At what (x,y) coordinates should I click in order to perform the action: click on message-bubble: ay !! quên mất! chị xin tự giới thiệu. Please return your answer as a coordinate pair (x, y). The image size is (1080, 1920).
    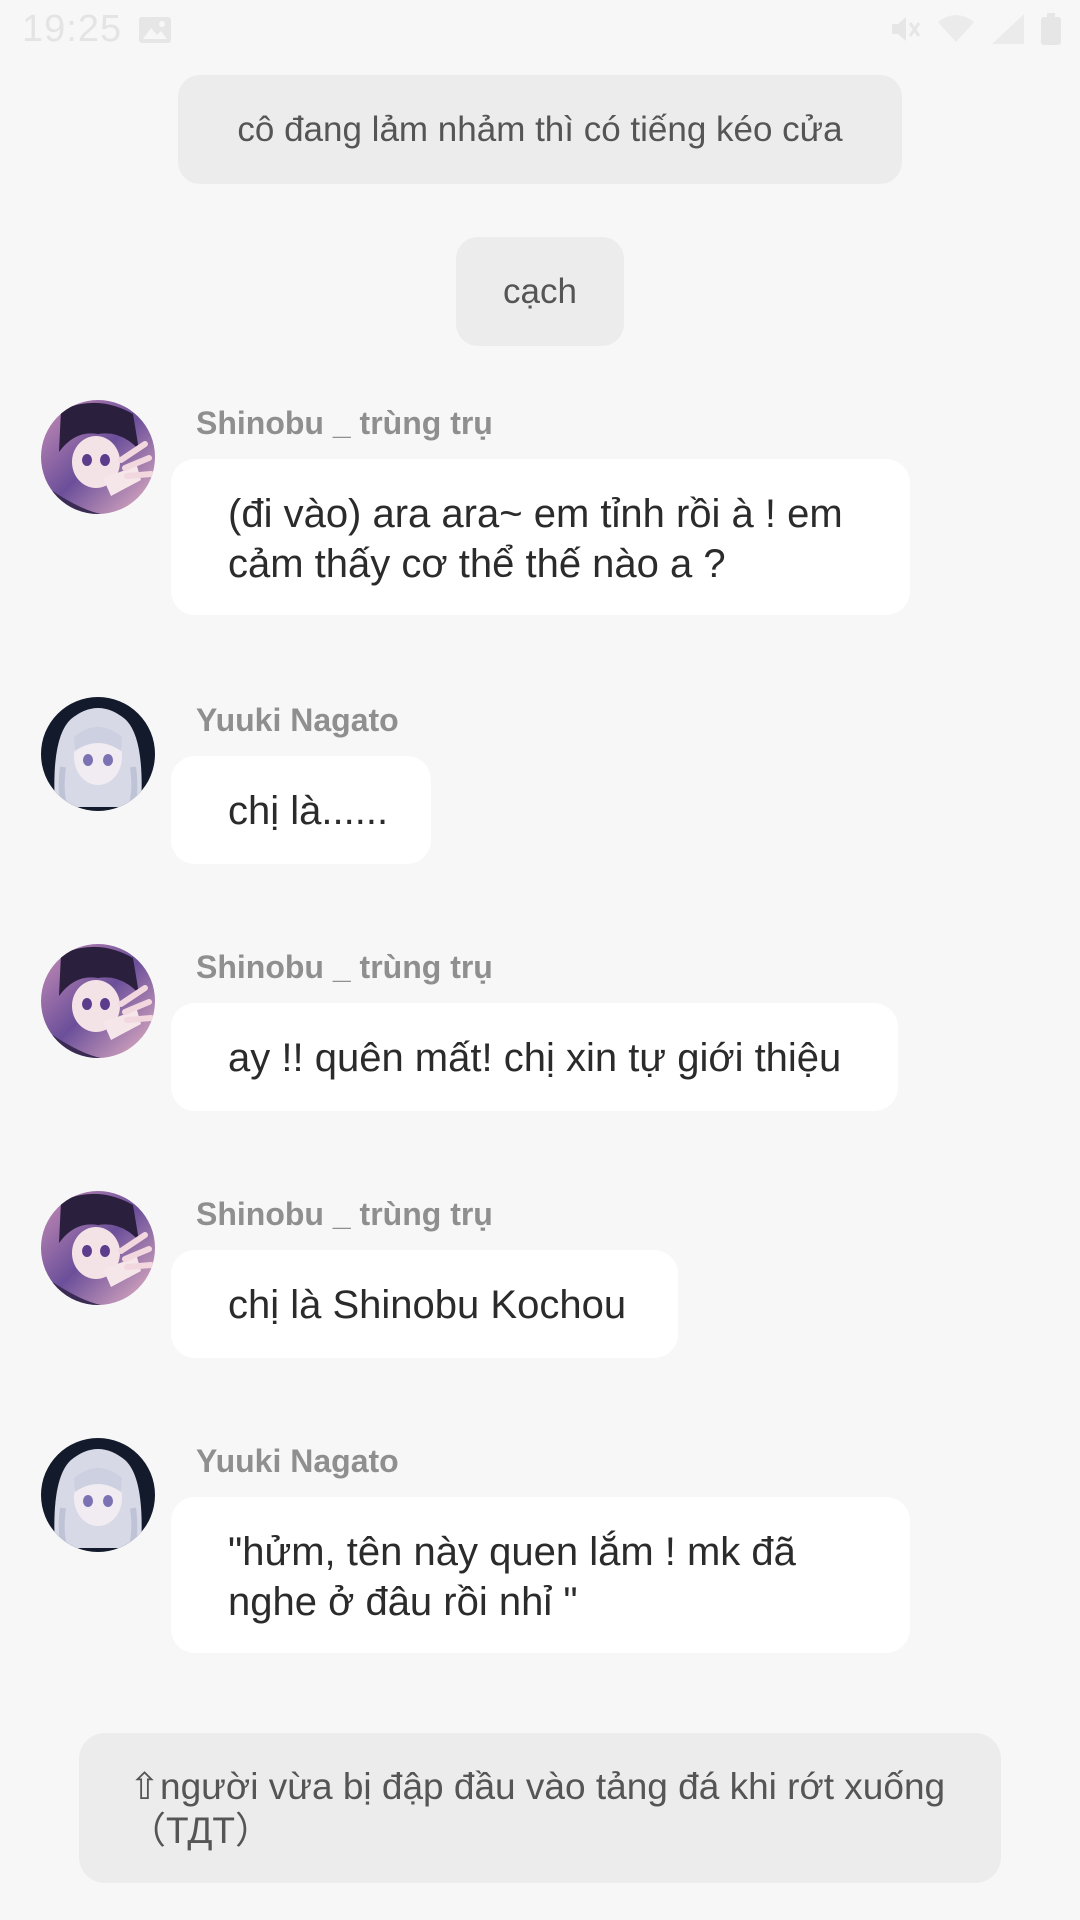
    Looking at the image, I should click on (534, 1057).